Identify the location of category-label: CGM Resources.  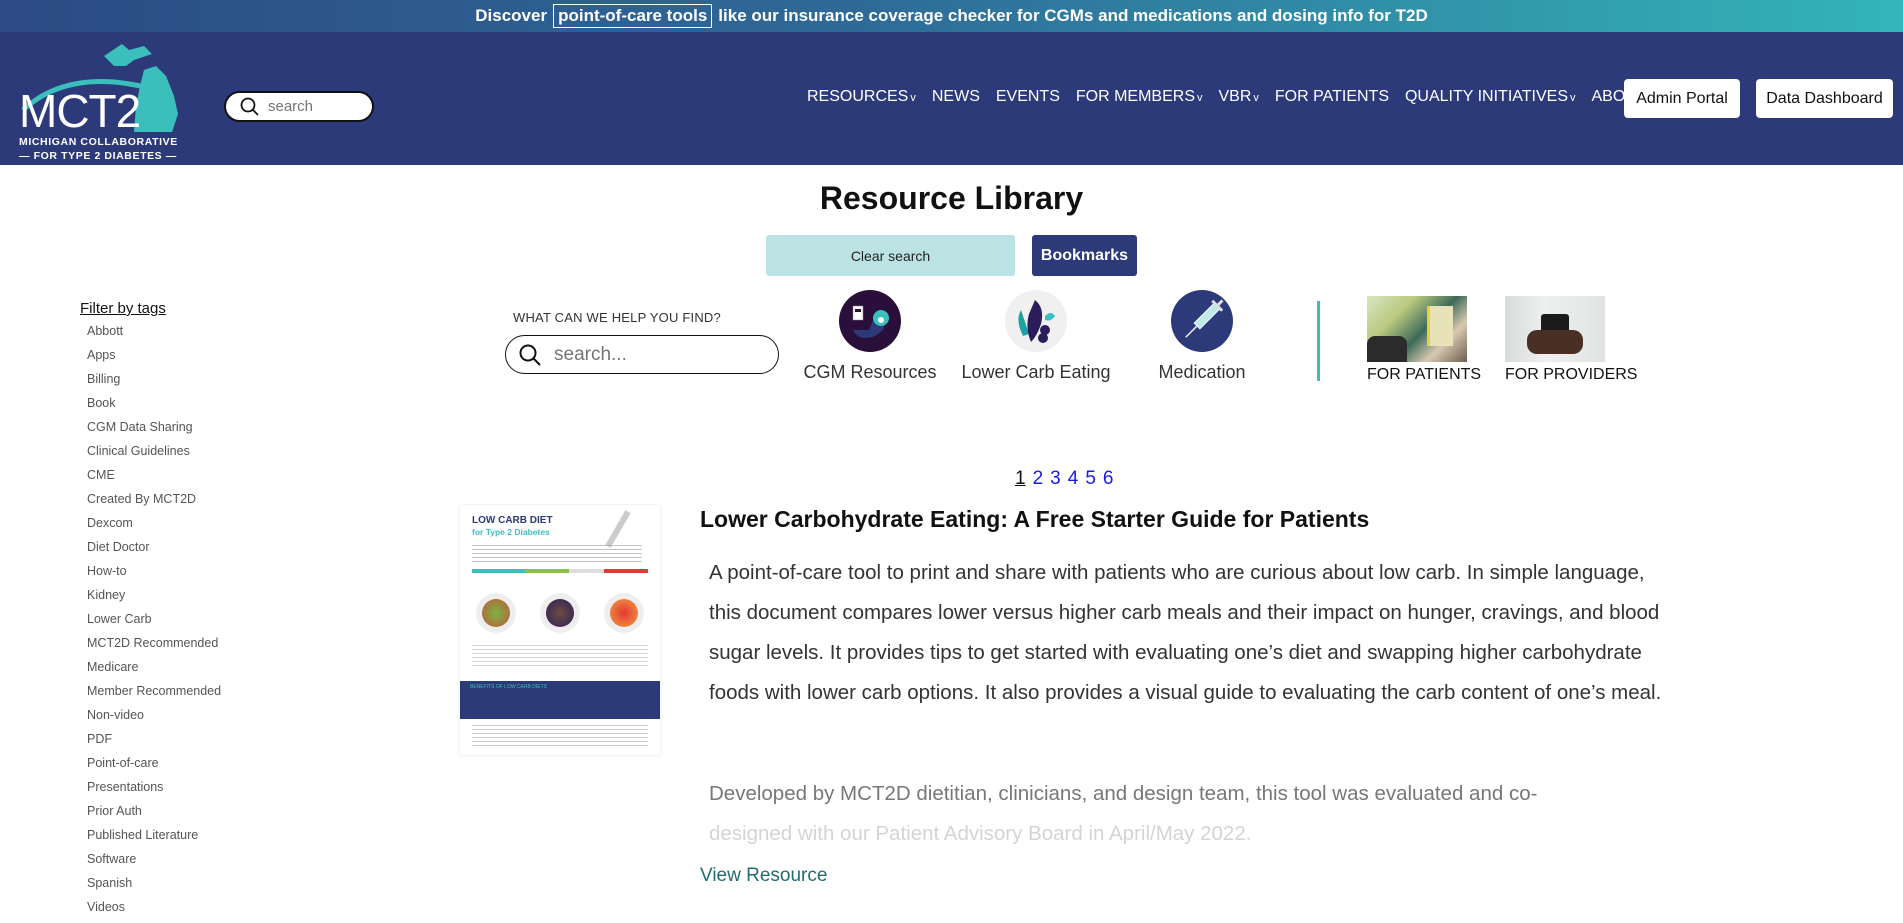
(870, 372).